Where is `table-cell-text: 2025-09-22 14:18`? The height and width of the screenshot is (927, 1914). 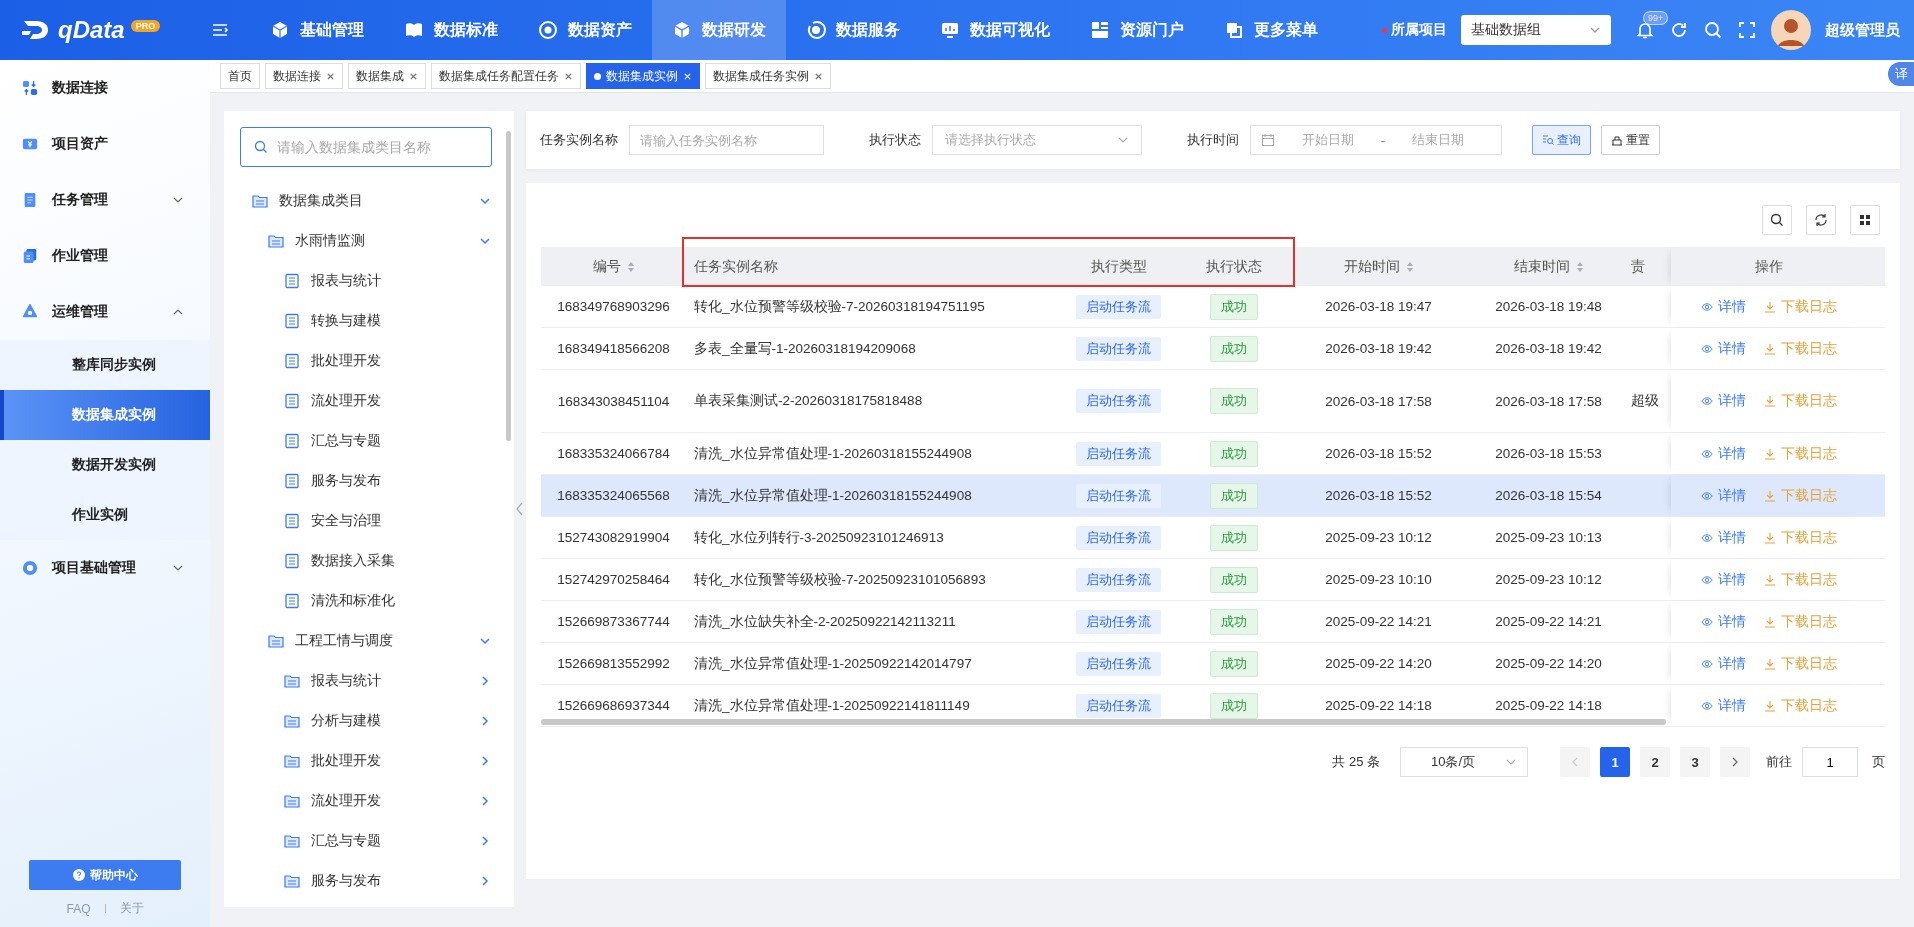 table-cell-text: 2025-09-22 14:18 is located at coordinates (1548, 706).